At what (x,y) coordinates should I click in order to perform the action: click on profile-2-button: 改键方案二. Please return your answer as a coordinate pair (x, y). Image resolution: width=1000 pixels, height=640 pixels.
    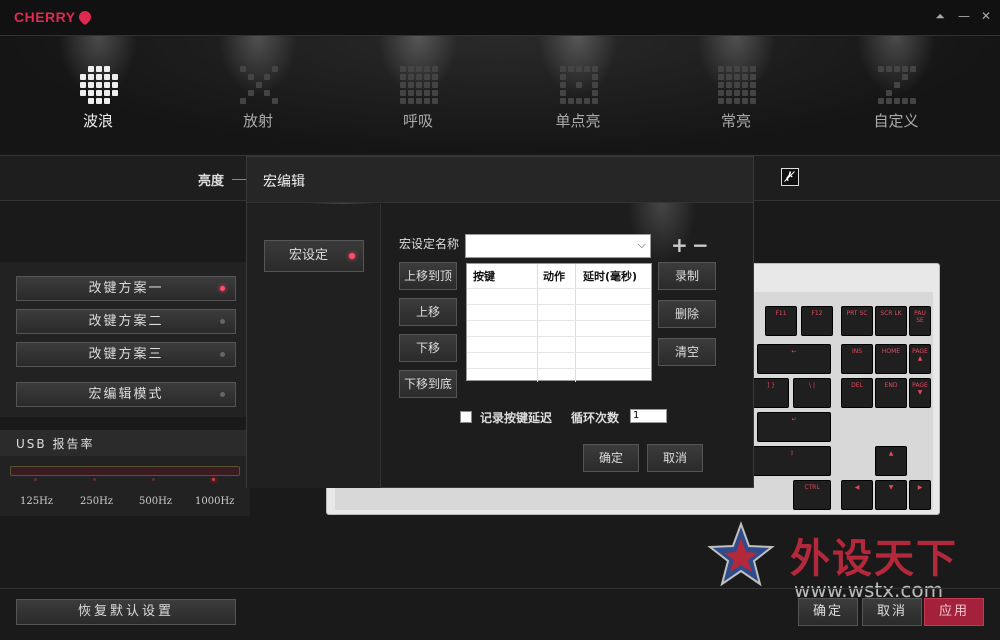
    Looking at the image, I should click on (126, 321).